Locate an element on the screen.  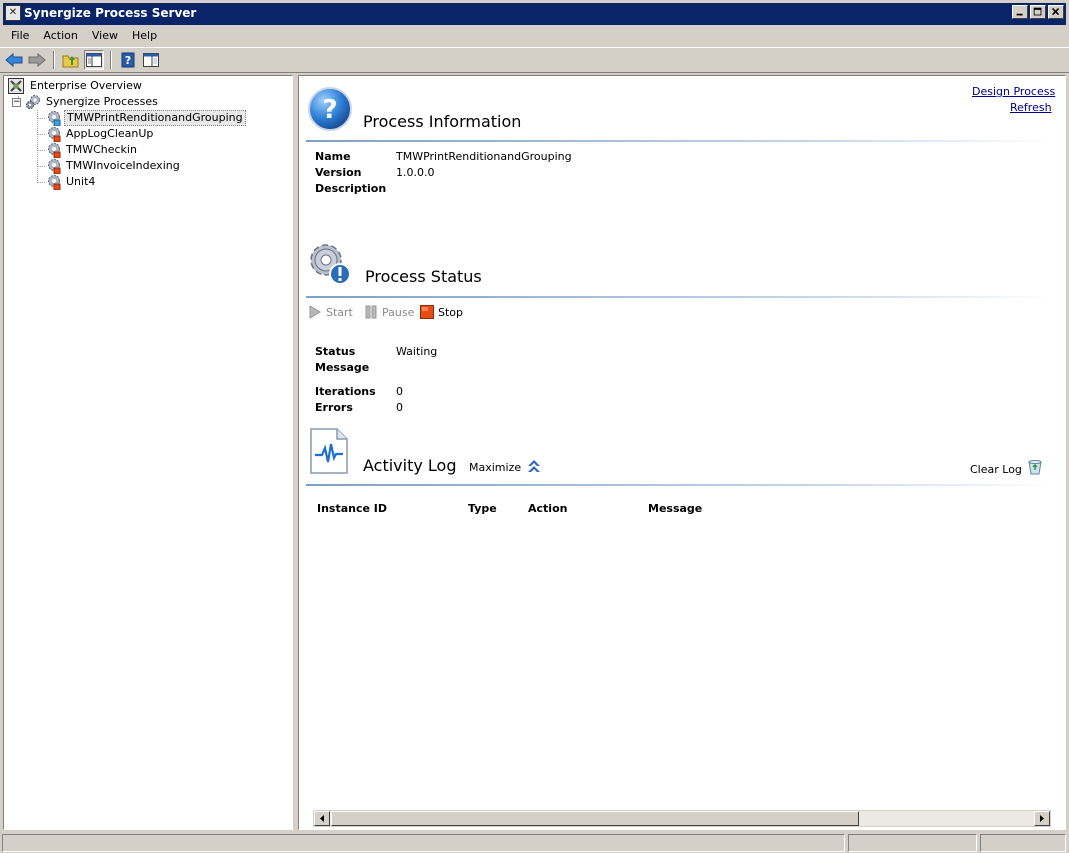
collapse-toggle: − is located at coordinates (16, 102).